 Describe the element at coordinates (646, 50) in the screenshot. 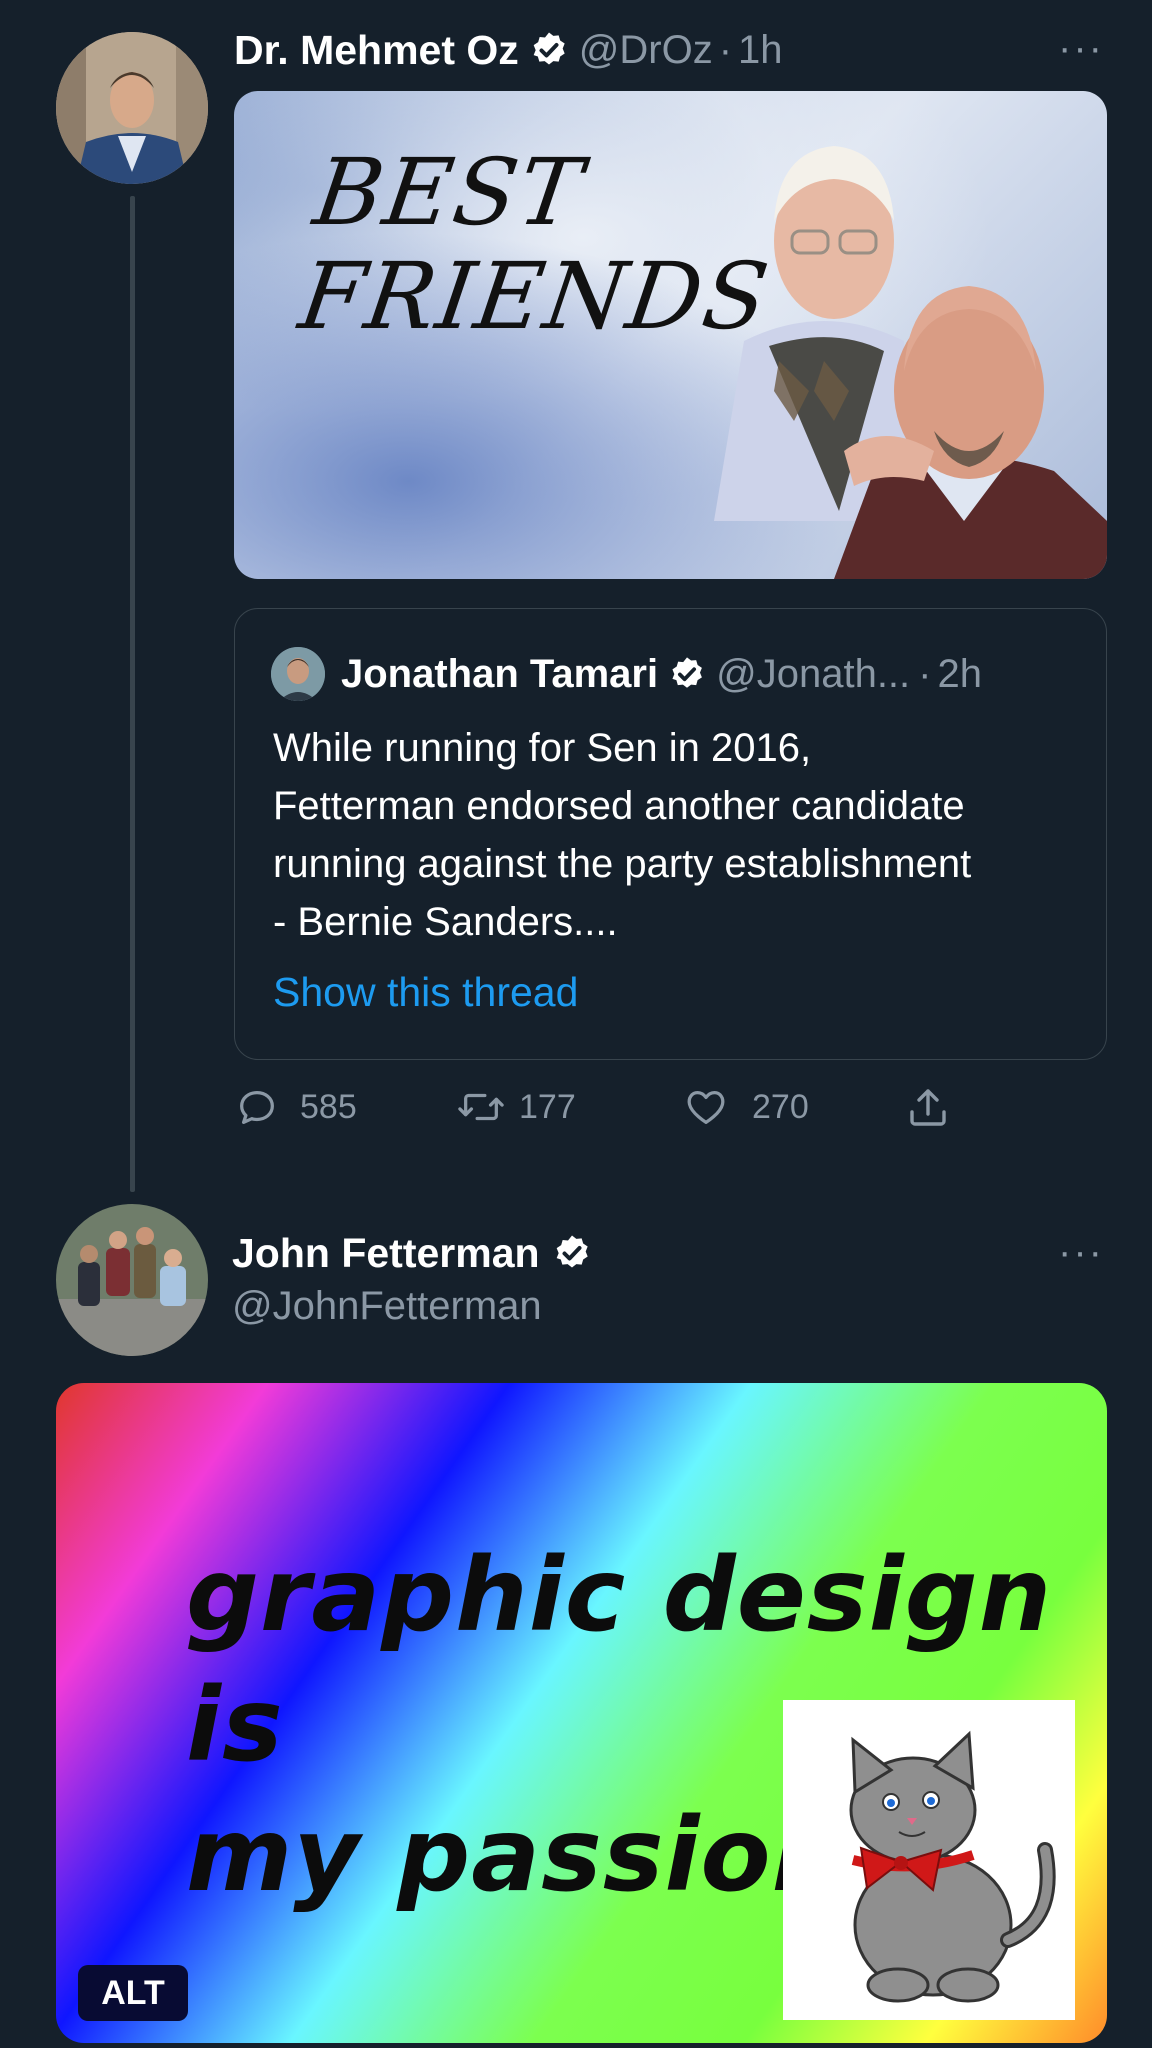

I see `handle: @DrOz` at that location.